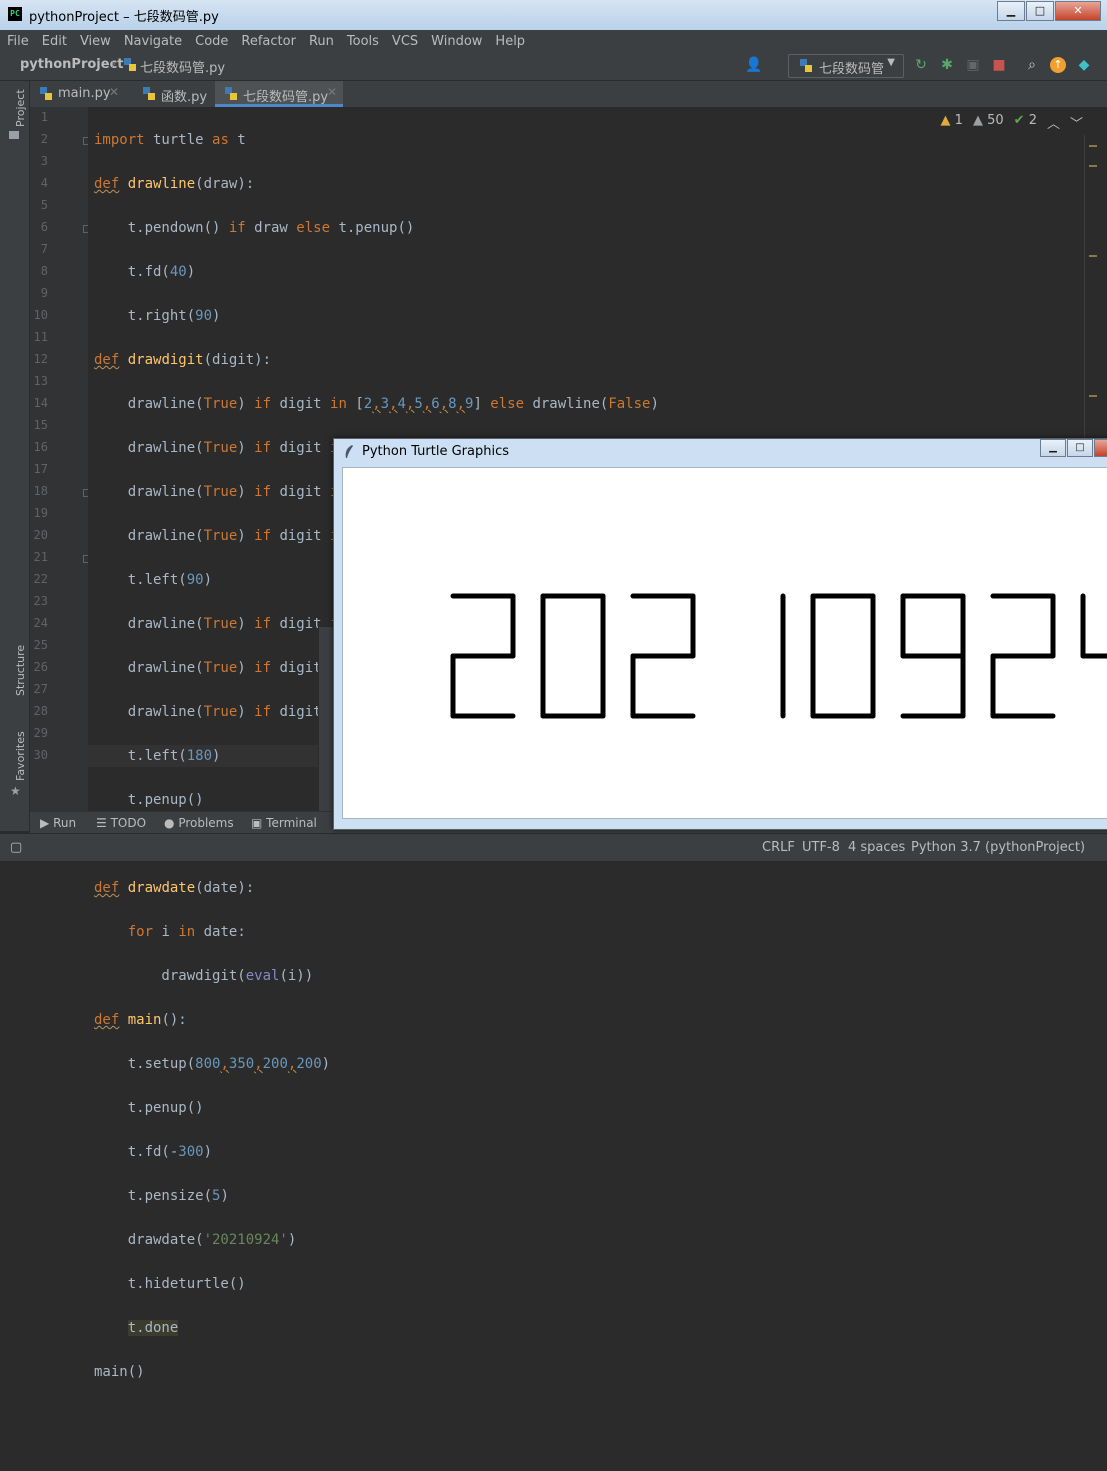 Image resolution: width=1107 pixels, height=1471 pixels. I want to click on menu-vcs: VCS, so click(404, 41).